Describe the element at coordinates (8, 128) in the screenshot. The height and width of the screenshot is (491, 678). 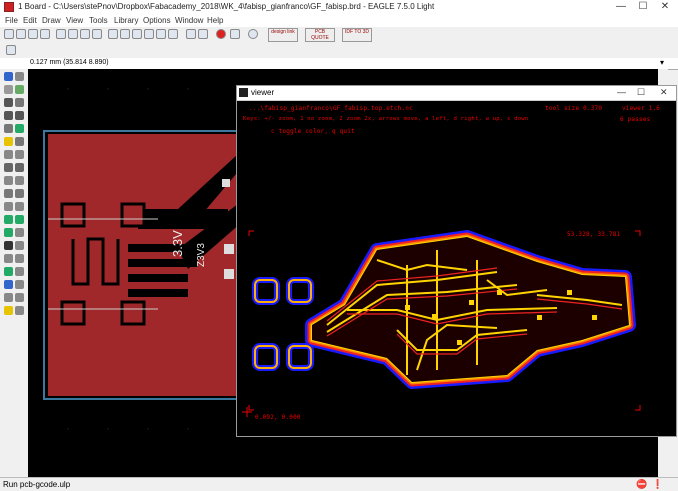
I see `group-icon` at that location.